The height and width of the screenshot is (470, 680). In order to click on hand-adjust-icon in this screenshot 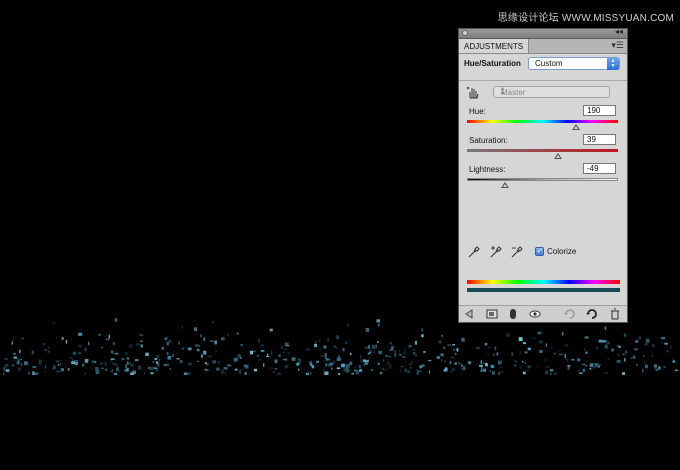, I will do `click(473, 92)`.